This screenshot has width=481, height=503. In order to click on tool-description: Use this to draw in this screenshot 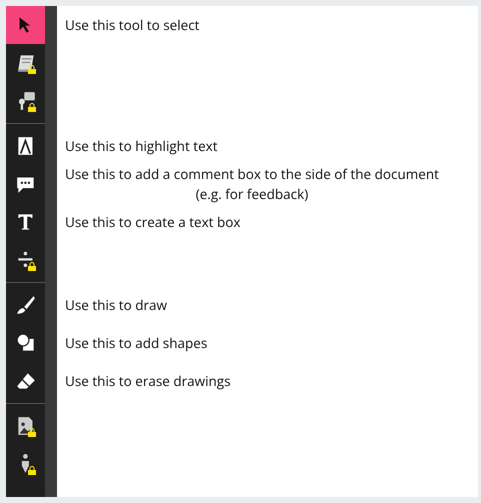, I will do `click(116, 305)`.